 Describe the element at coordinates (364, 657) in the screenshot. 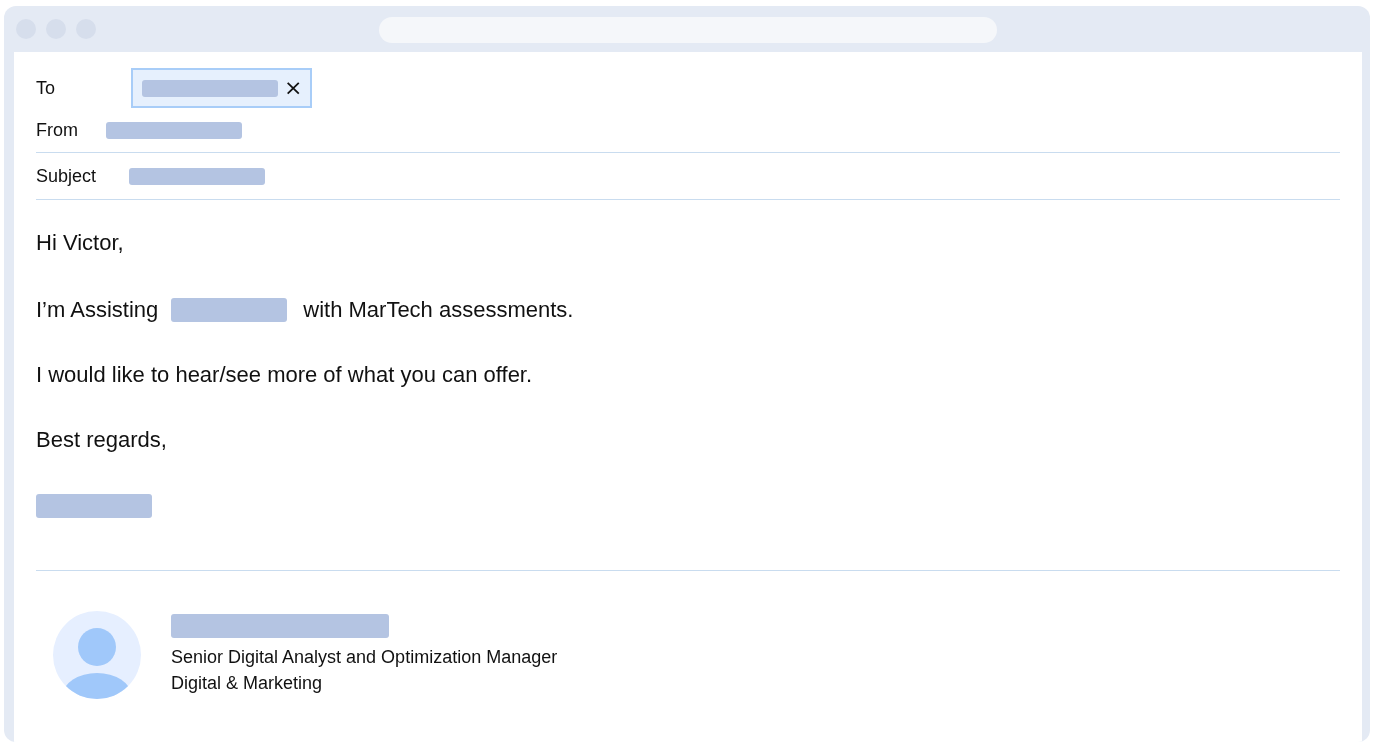

I see `job-title: Senior Digital Analyst and Optimization Manager` at that location.